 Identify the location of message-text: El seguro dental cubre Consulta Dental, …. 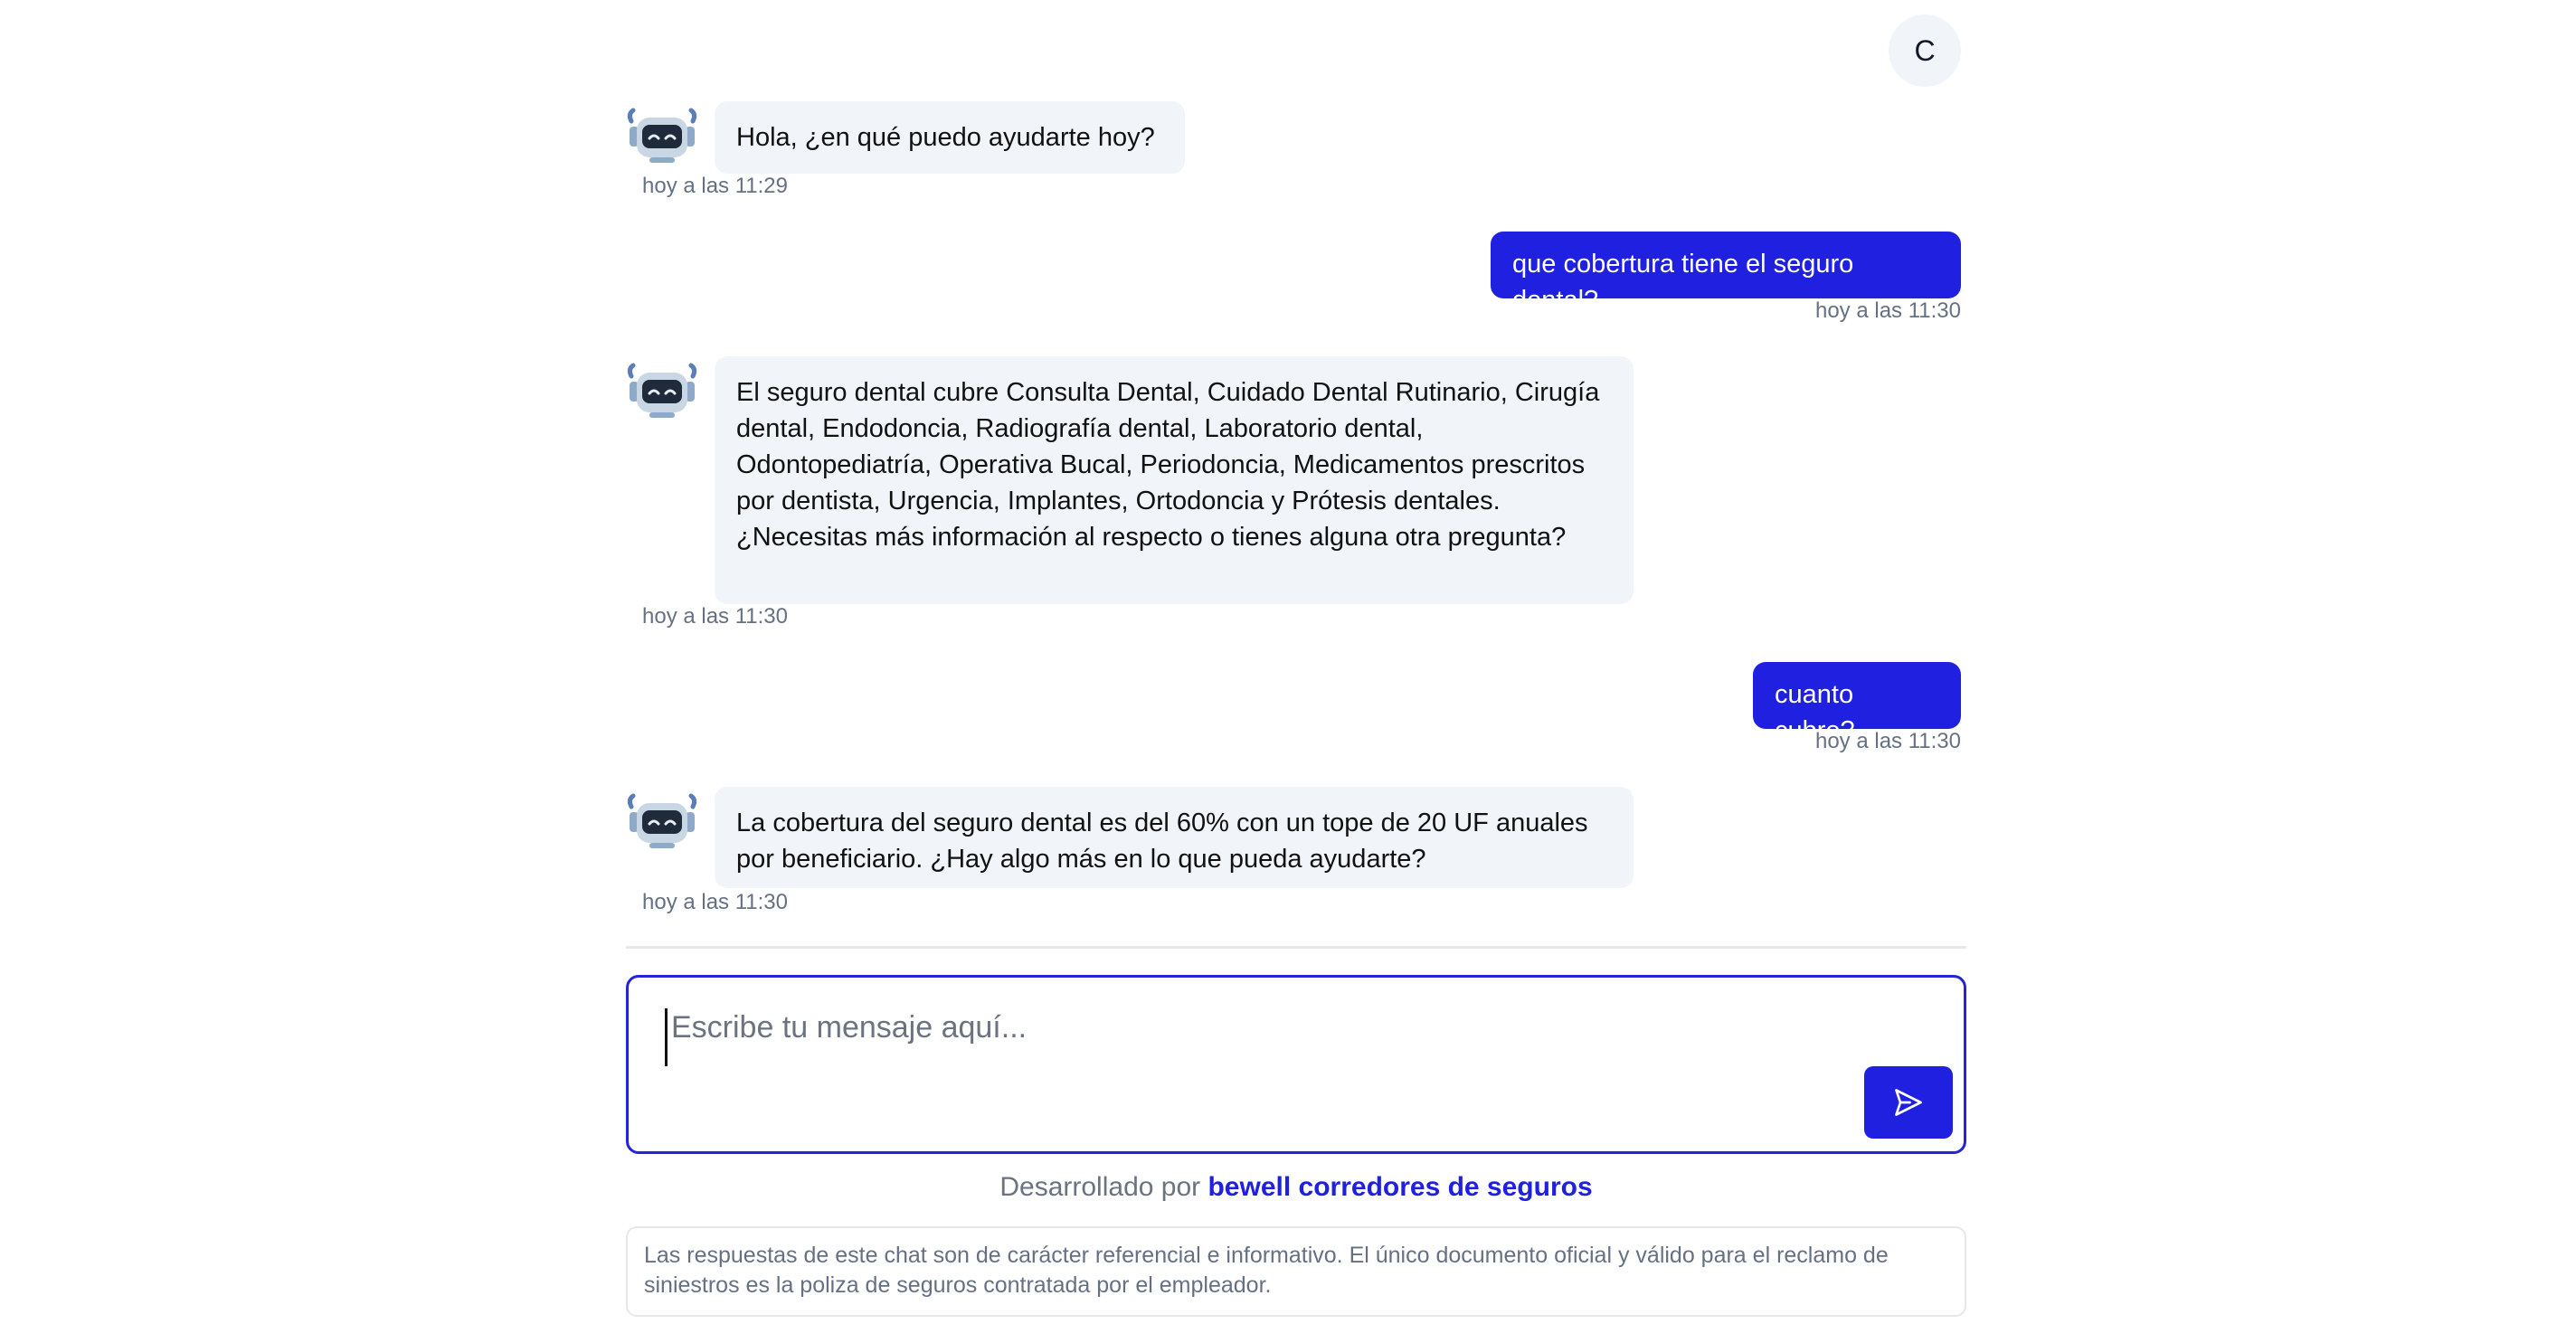
(1168, 465).